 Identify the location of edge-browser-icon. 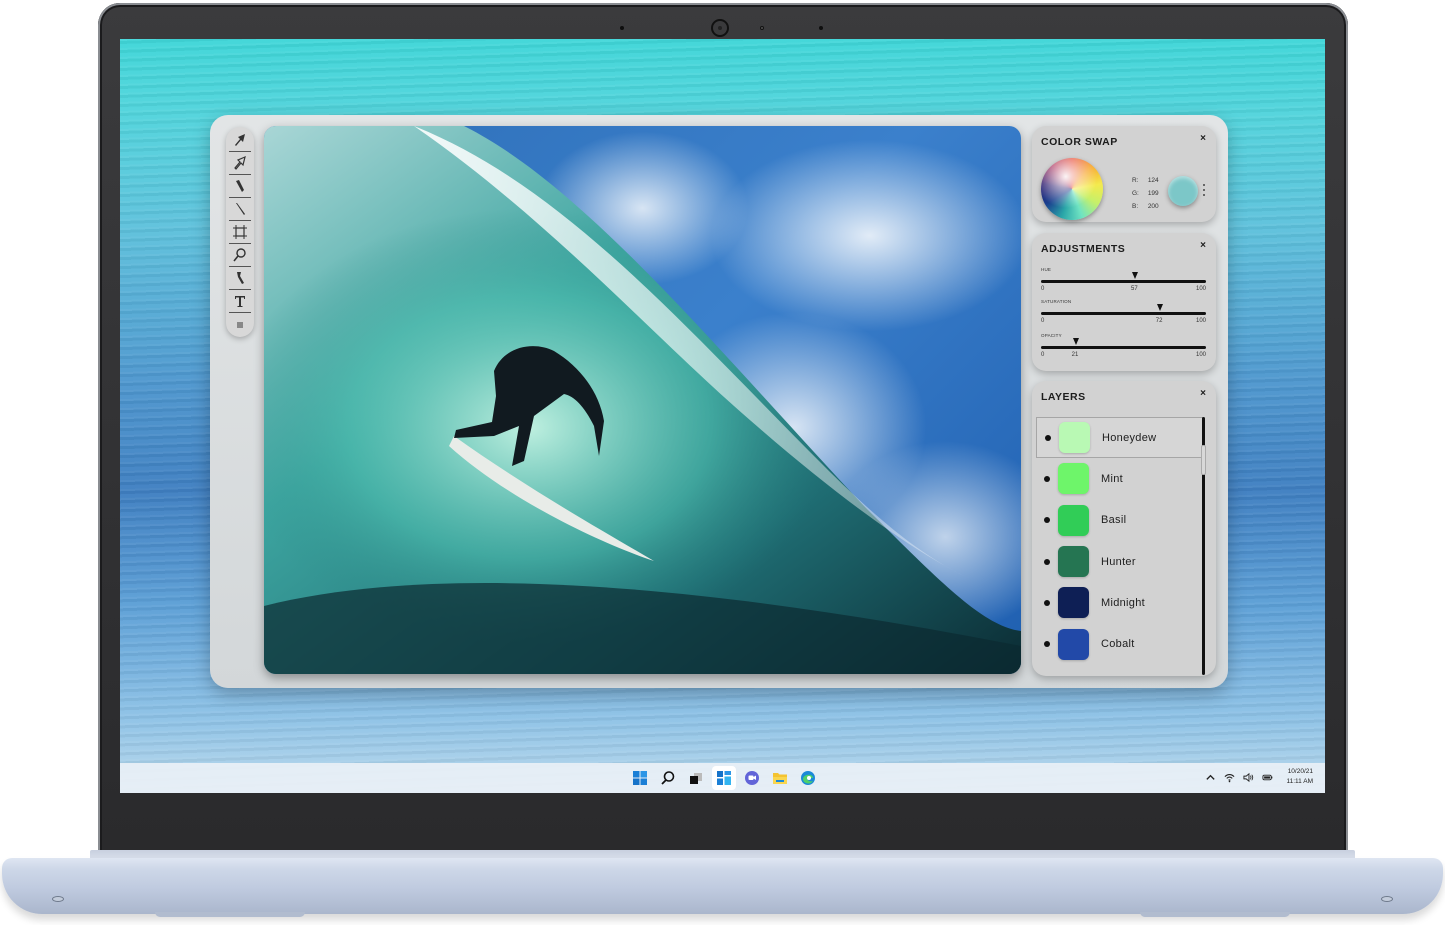
(808, 778).